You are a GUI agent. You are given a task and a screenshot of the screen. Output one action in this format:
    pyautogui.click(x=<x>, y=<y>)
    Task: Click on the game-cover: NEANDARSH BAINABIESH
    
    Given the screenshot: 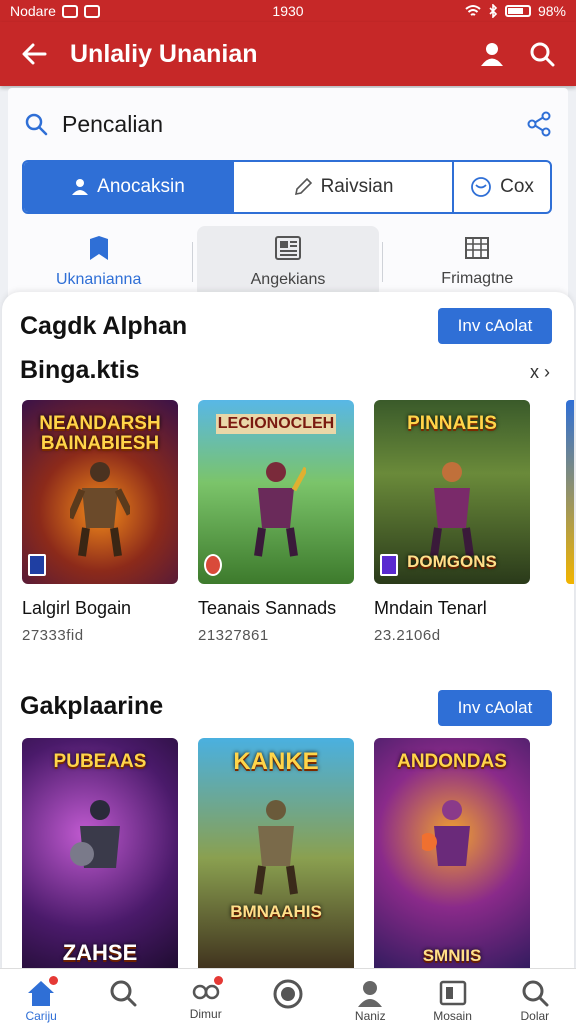 What is the action you would take?
    pyautogui.click(x=100, y=492)
    